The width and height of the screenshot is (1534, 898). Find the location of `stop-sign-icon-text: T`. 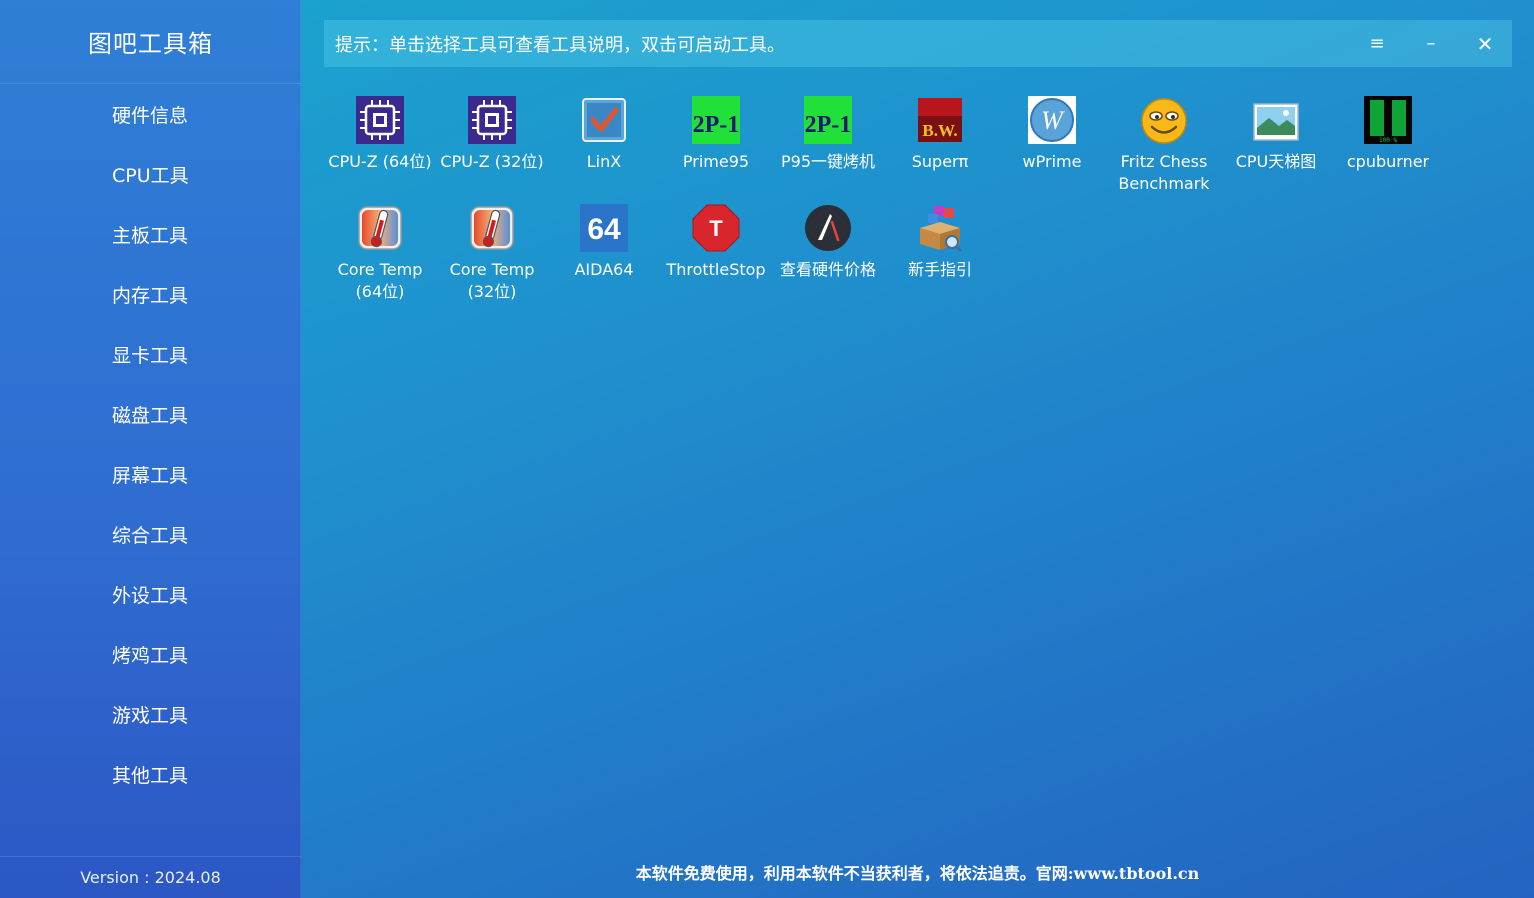

stop-sign-icon-text: T is located at coordinates (716, 228).